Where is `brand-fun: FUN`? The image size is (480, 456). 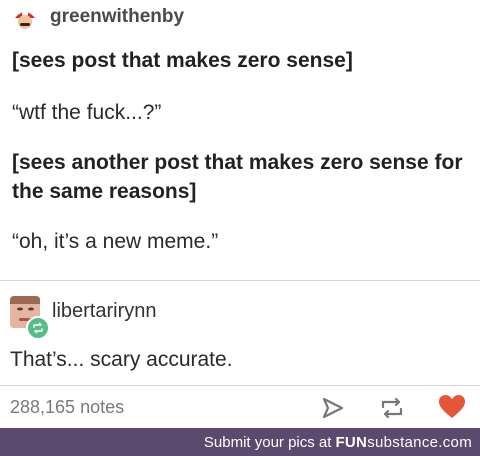
brand-fun: FUN is located at coordinates (351, 442).